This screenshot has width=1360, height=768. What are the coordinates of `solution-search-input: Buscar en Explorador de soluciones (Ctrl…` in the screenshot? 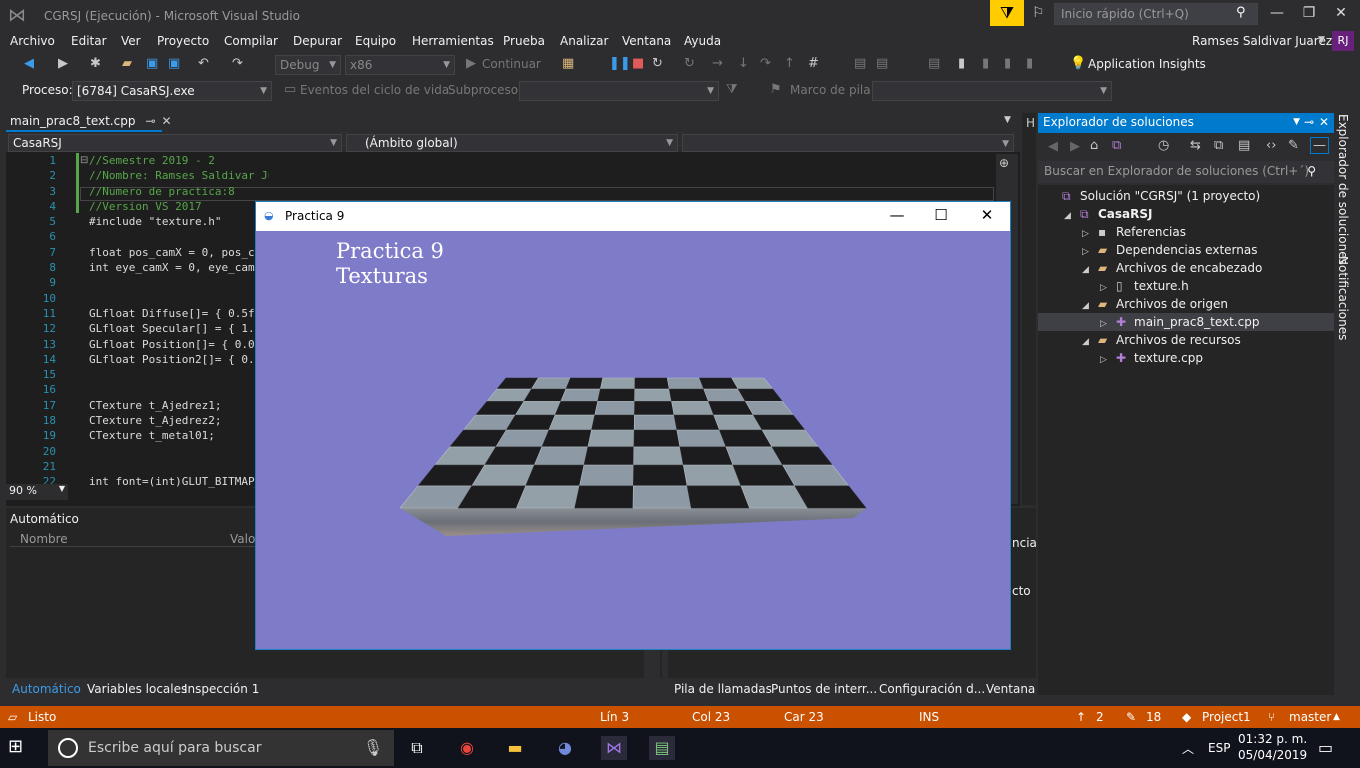 It's located at (1186, 172).